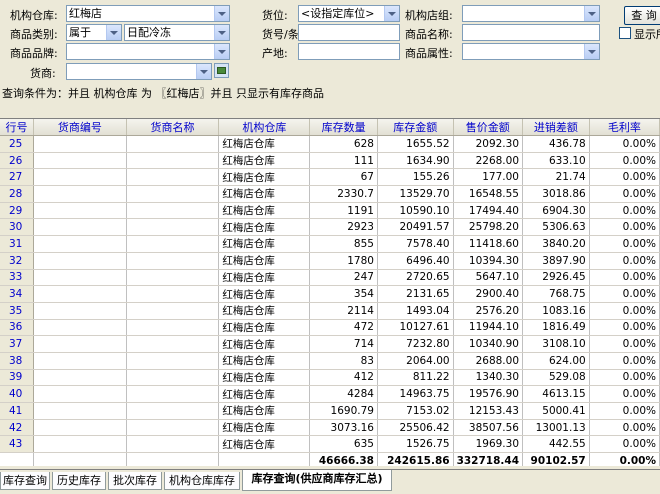 The height and width of the screenshot is (494, 660). Describe the element at coordinates (556, 161) in the screenshot. I see `table-cell: 633.10` at that location.